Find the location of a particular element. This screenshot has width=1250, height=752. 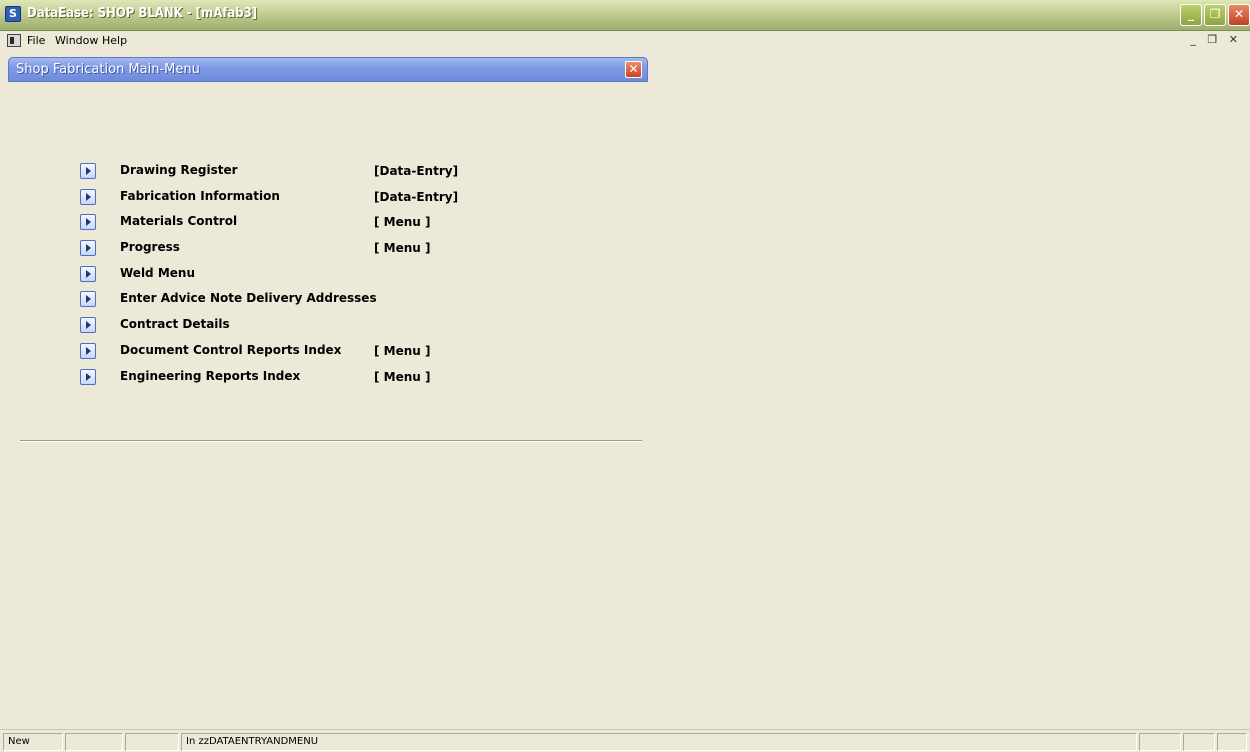

menu-item-label: Document Control Reports Index is located at coordinates (231, 349).